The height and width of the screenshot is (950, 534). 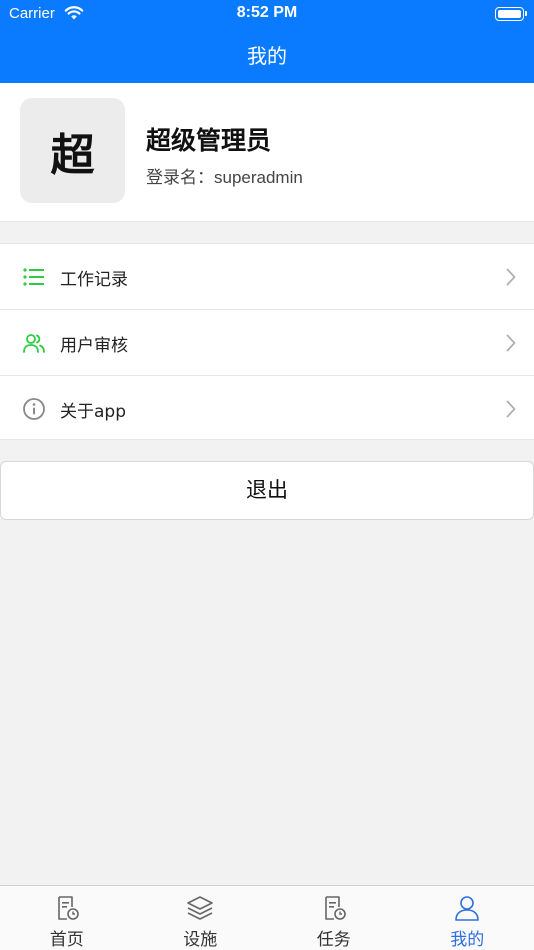 I want to click on tab-home: 首页, so click(x=67, y=918).